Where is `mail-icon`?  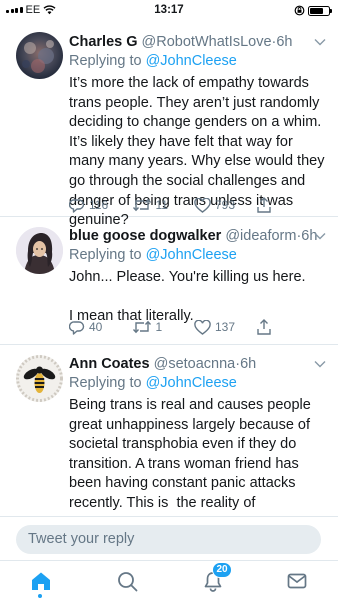
mail-icon is located at coordinates (297, 581).